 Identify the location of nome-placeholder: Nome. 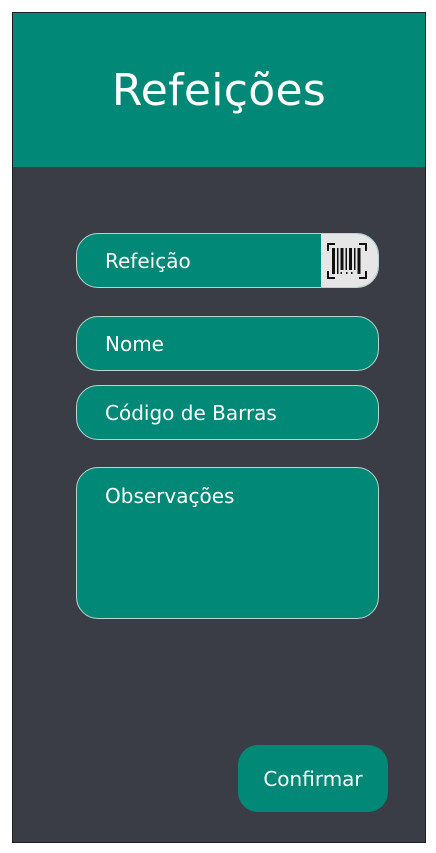
(134, 343).